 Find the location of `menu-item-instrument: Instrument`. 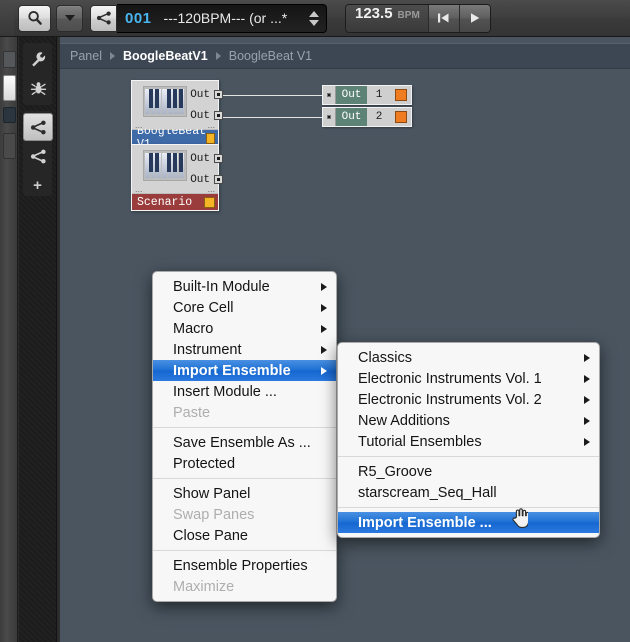

menu-item-instrument: Instrument is located at coordinates (244, 349).